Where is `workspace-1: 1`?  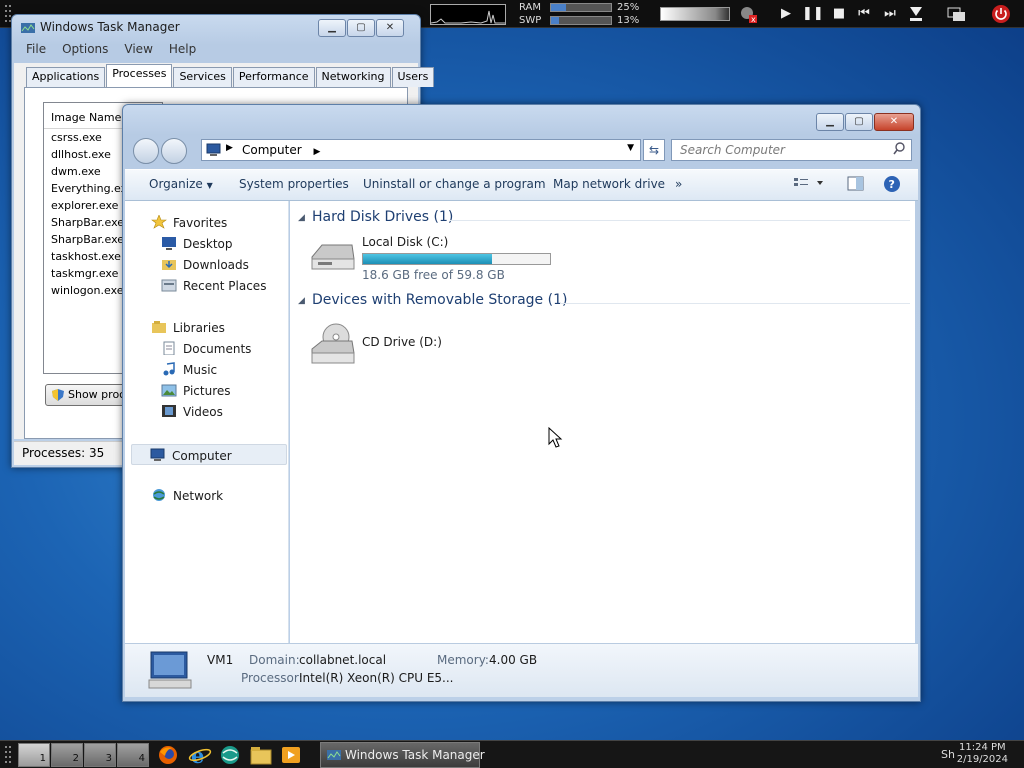 workspace-1: 1 is located at coordinates (34, 755).